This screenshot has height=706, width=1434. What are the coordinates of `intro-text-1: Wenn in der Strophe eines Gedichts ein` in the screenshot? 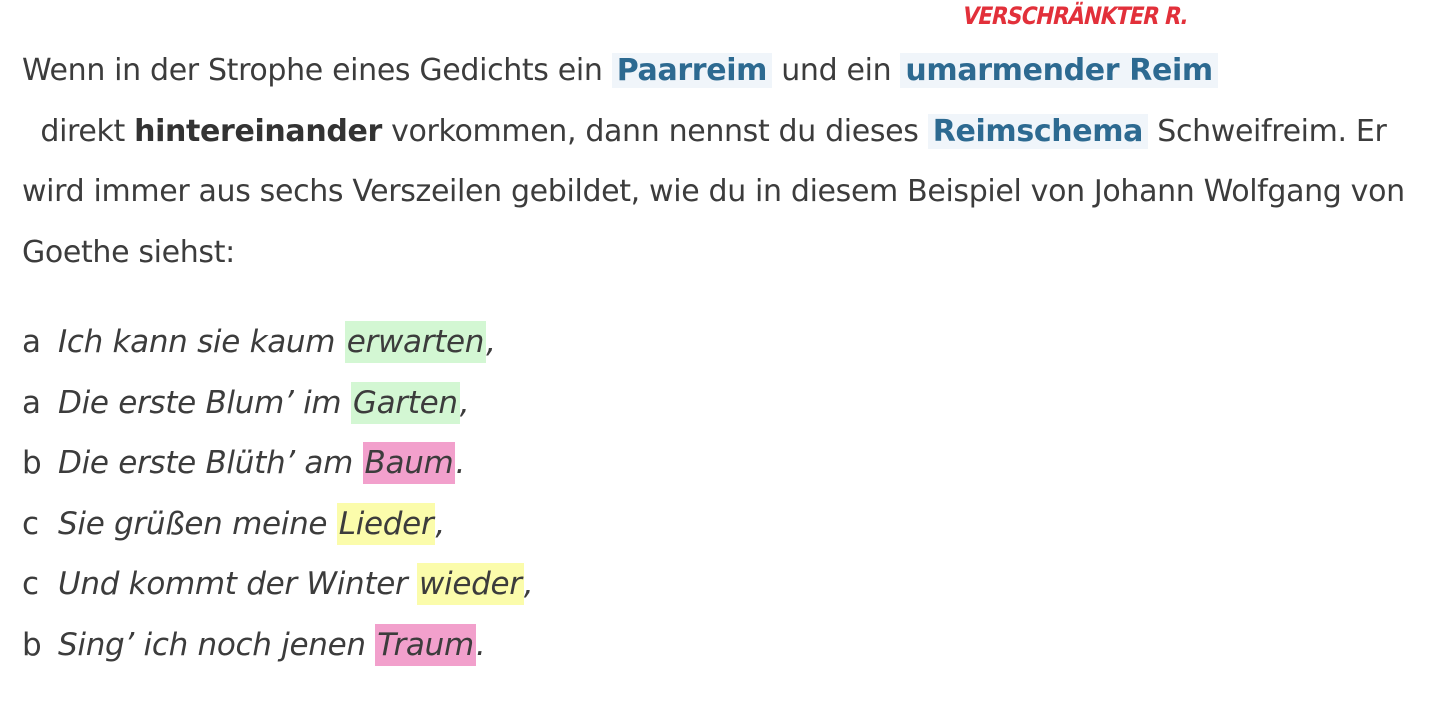 It's located at (317, 70).